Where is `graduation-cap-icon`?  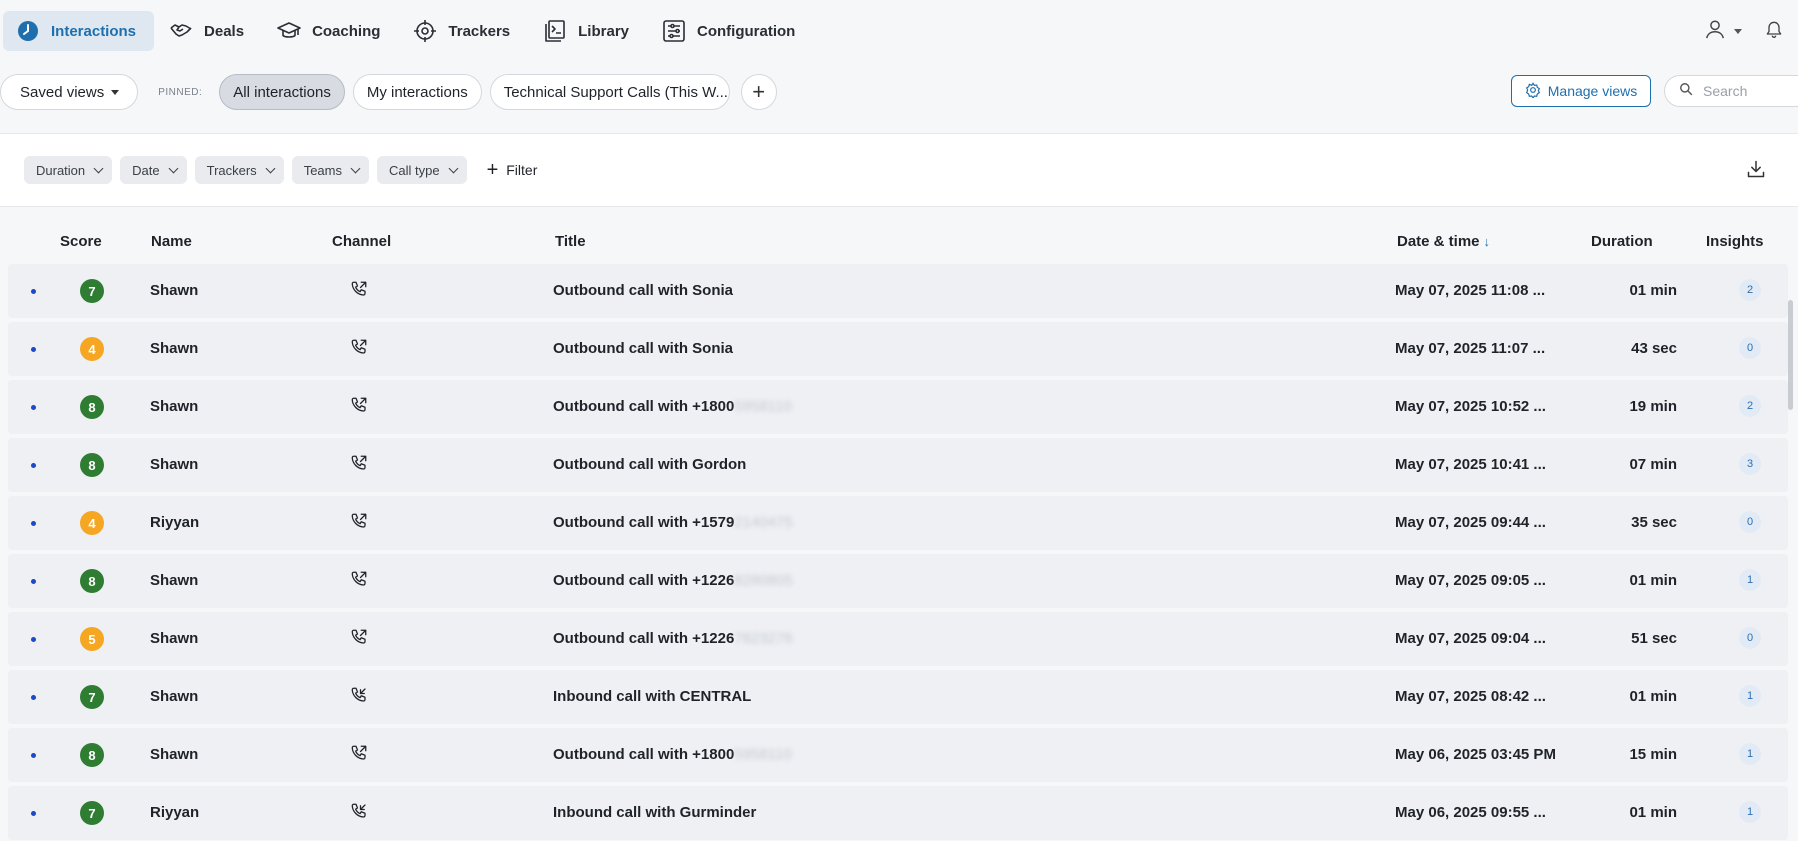 graduation-cap-icon is located at coordinates (289, 31).